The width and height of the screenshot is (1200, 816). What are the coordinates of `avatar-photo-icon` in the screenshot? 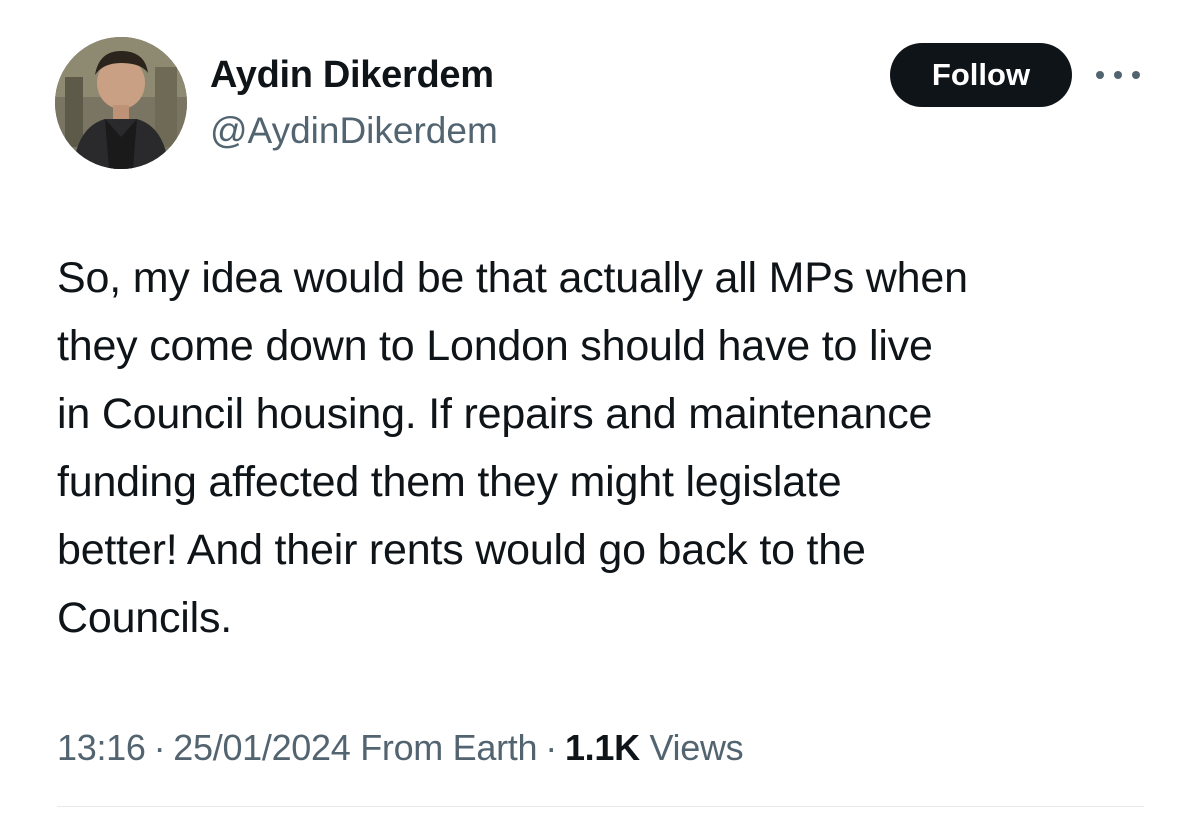 It's located at (121, 103).